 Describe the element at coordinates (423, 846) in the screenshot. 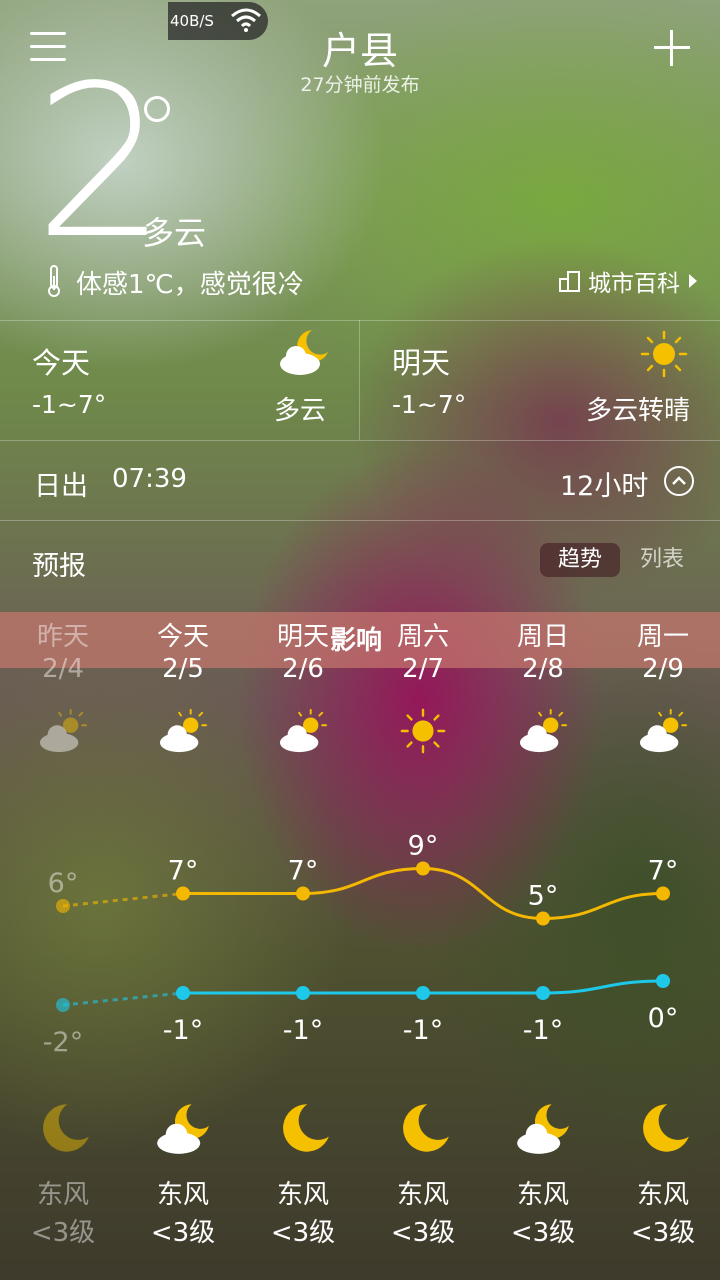

I see `temperature-label: 9°` at that location.